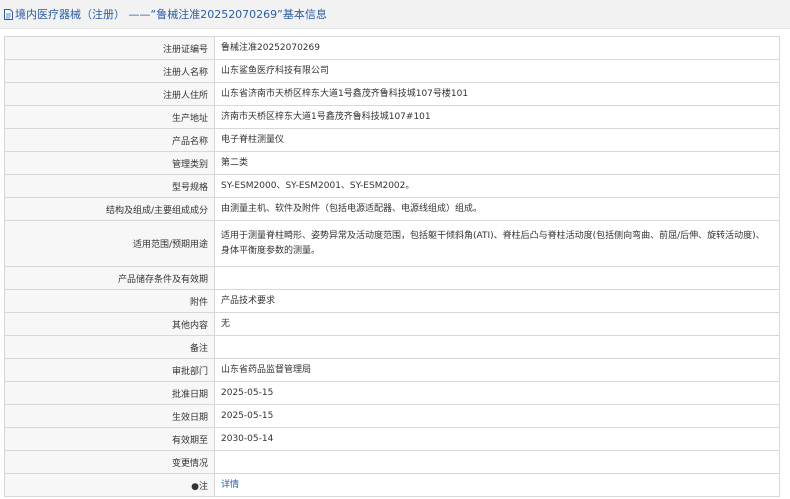 Image resolution: width=790 pixels, height=499 pixels. What do you see at coordinates (110, 186) in the screenshot?
I see `row-label: 型号规格` at bounding box center [110, 186].